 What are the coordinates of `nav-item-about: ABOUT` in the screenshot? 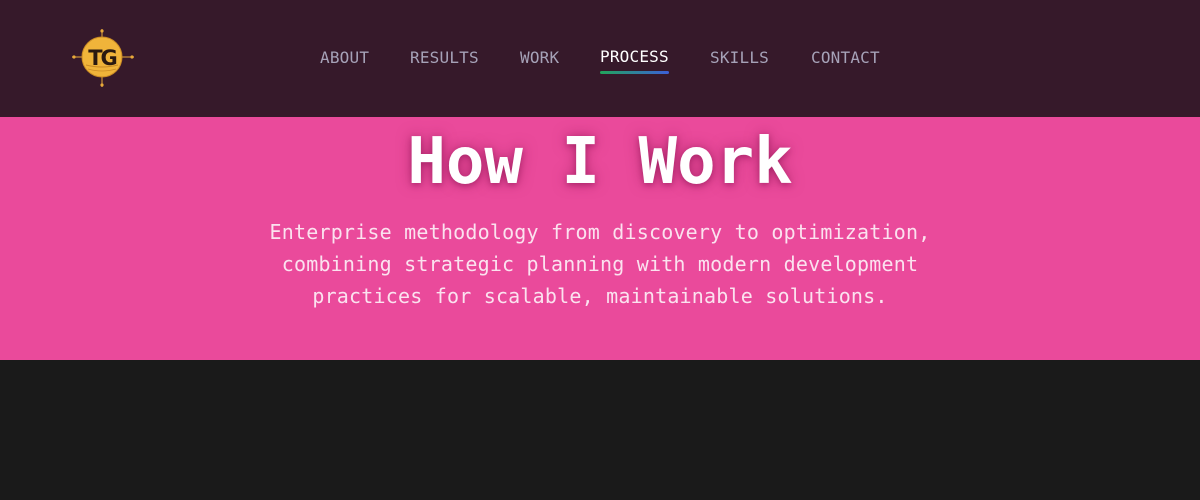 It's located at (344, 58).